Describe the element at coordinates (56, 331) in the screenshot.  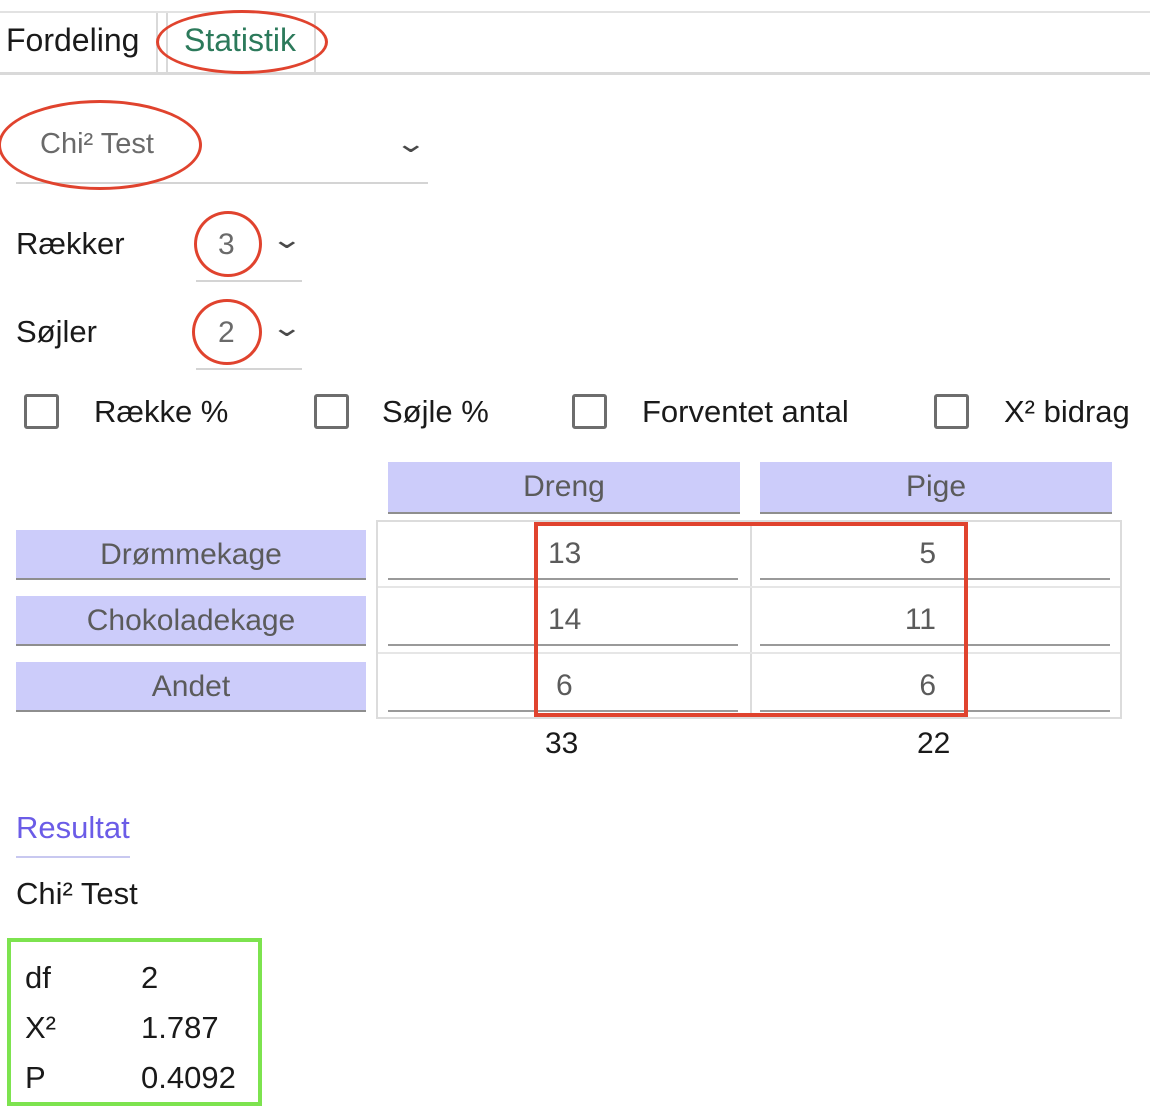
I see `columns-label: Søjler` at that location.